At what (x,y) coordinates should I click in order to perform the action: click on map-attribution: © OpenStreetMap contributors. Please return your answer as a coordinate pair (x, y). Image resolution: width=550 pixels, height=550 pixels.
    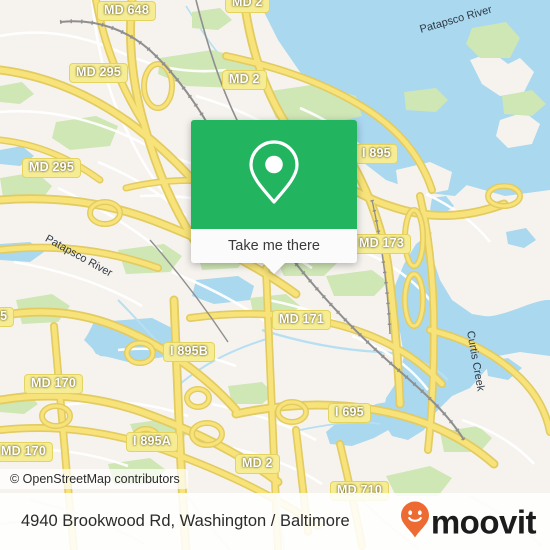
    Looking at the image, I should click on (94, 479).